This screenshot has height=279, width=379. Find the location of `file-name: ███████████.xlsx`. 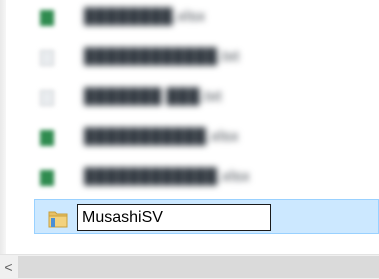

file-name: ███████████.xlsx is located at coordinates (161, 136).